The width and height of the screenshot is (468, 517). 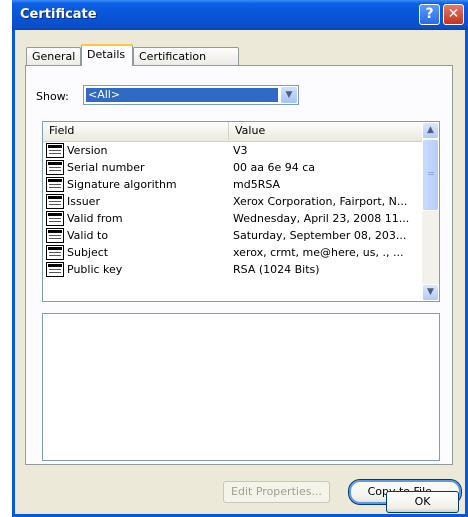 What do you see at coordinates (106, 167) in the screenshot?
I see `field-name: Serial number` at bounding box center [106, 167].